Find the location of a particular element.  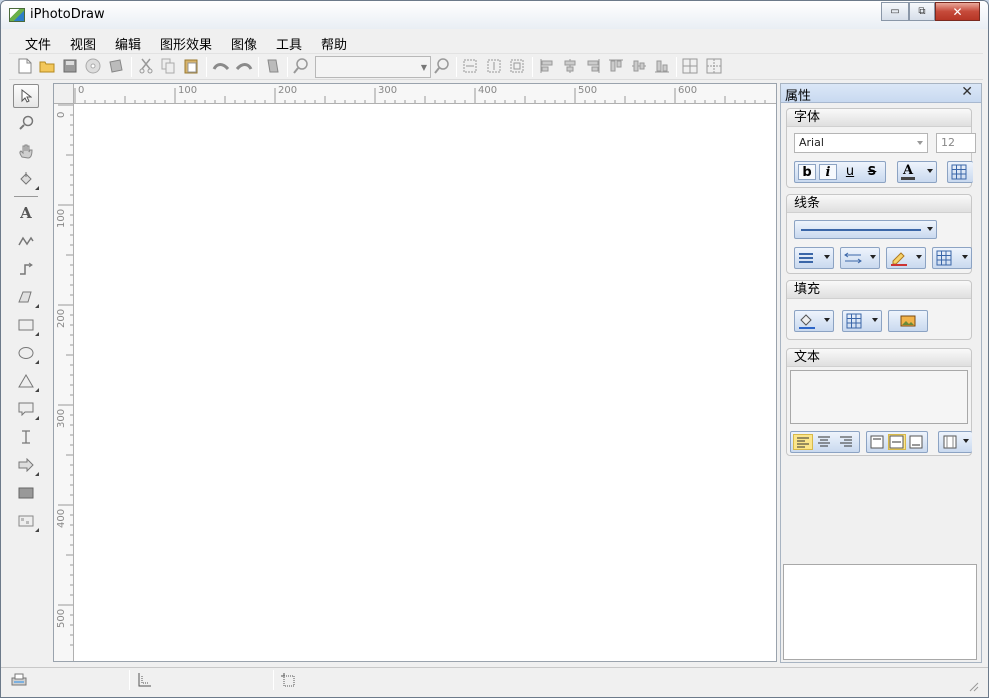

paint-bucket-icon is located at coordinates (26, 179).